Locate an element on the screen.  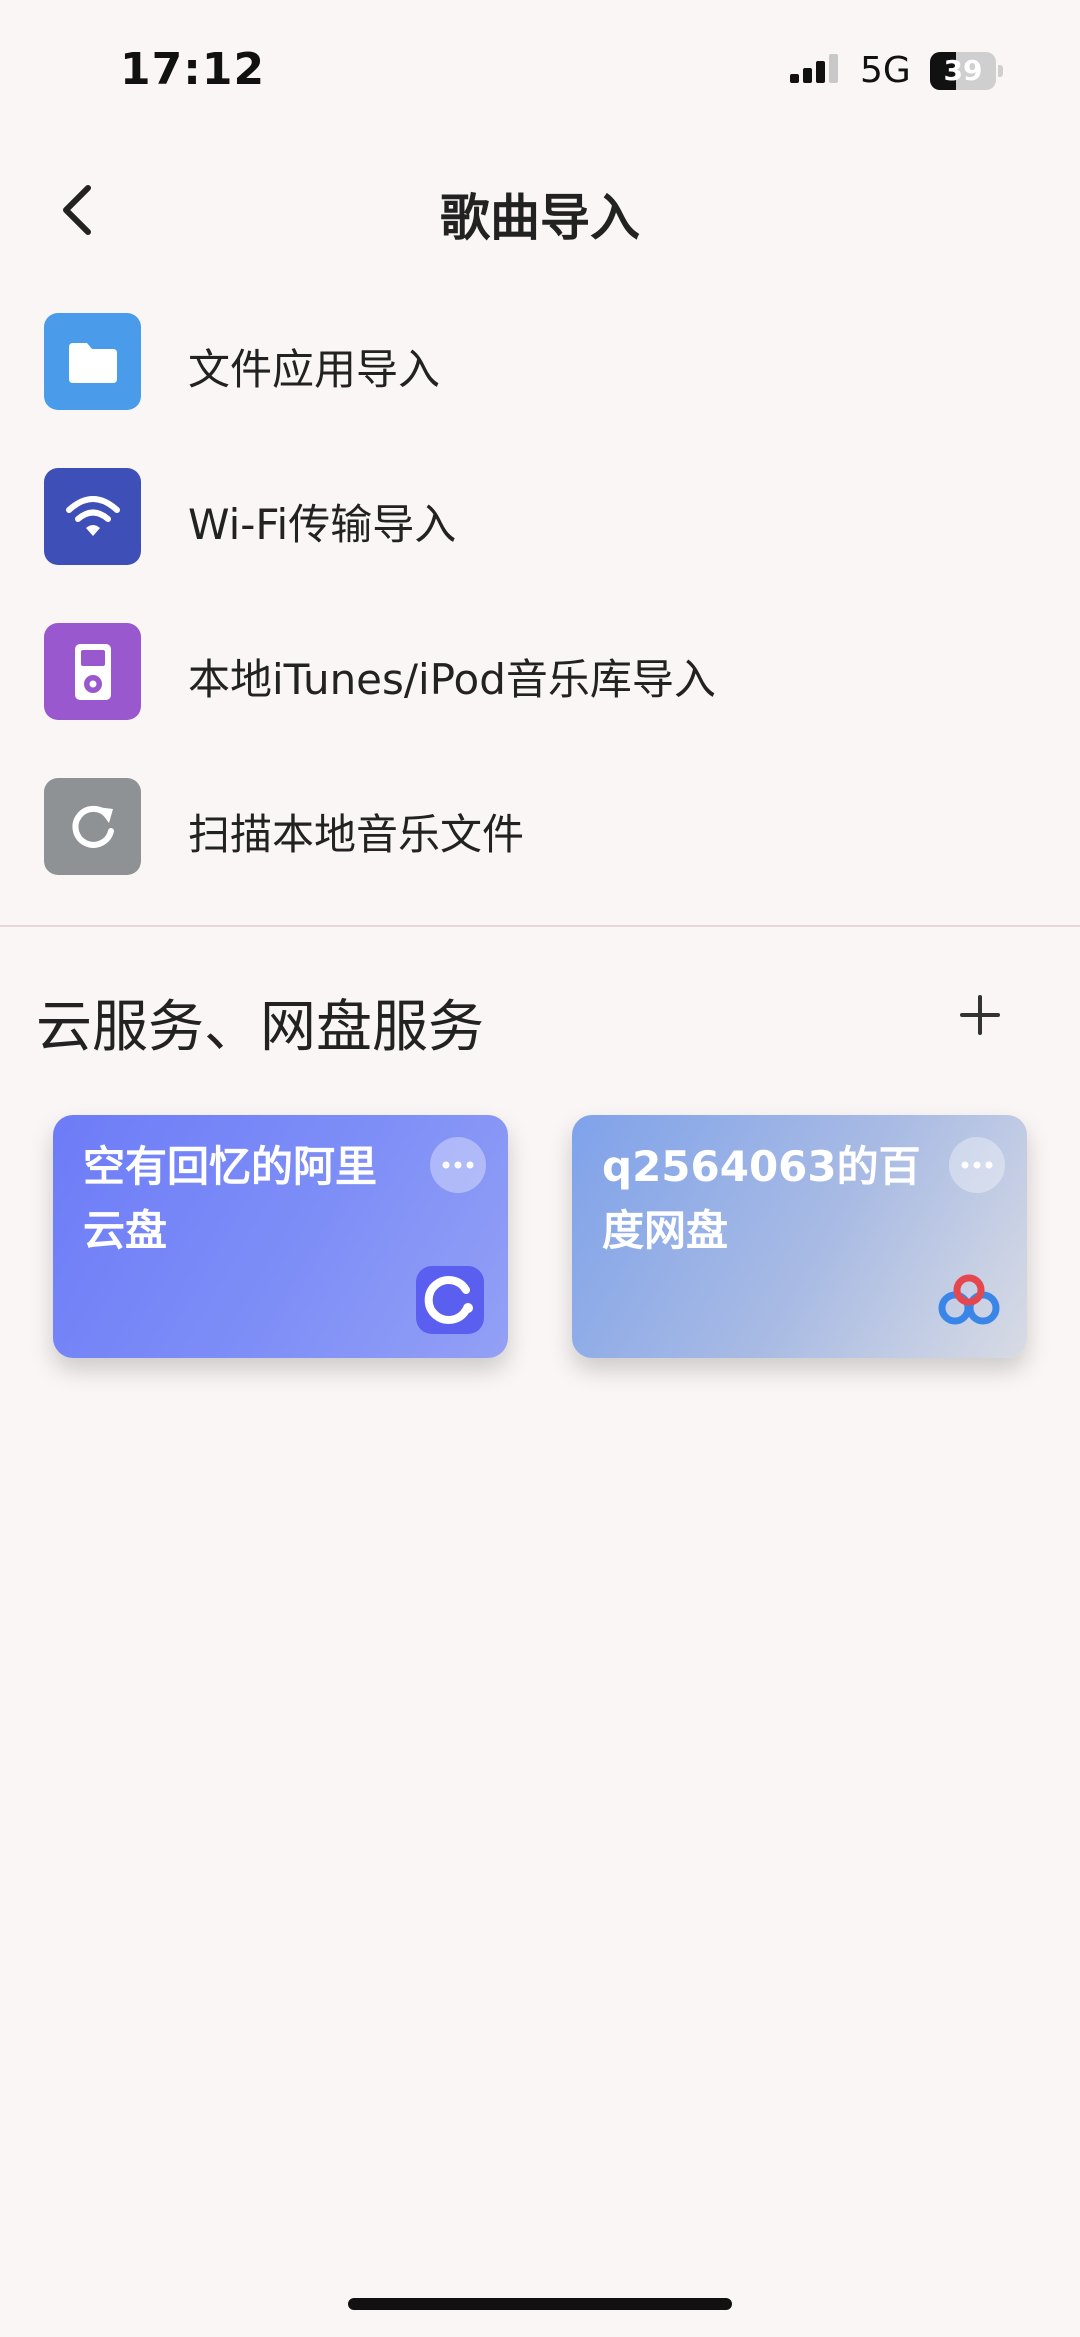
cloud-service-card-aliyun: 空有回忆的阿里云盘 is located at coordinates (280, 1236).